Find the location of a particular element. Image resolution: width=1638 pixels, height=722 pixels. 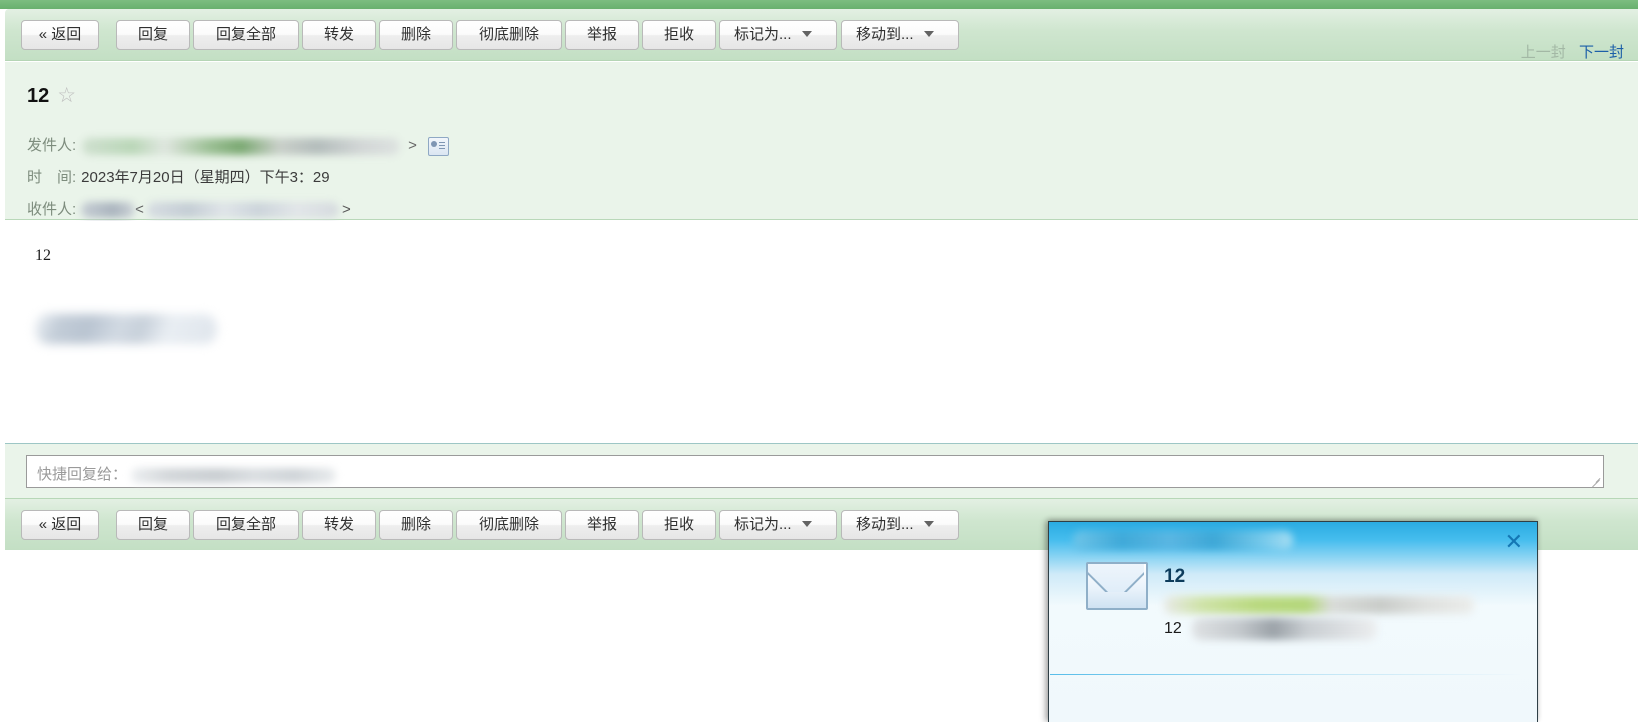

envelope-flap is located at coordinates (1116, 578).